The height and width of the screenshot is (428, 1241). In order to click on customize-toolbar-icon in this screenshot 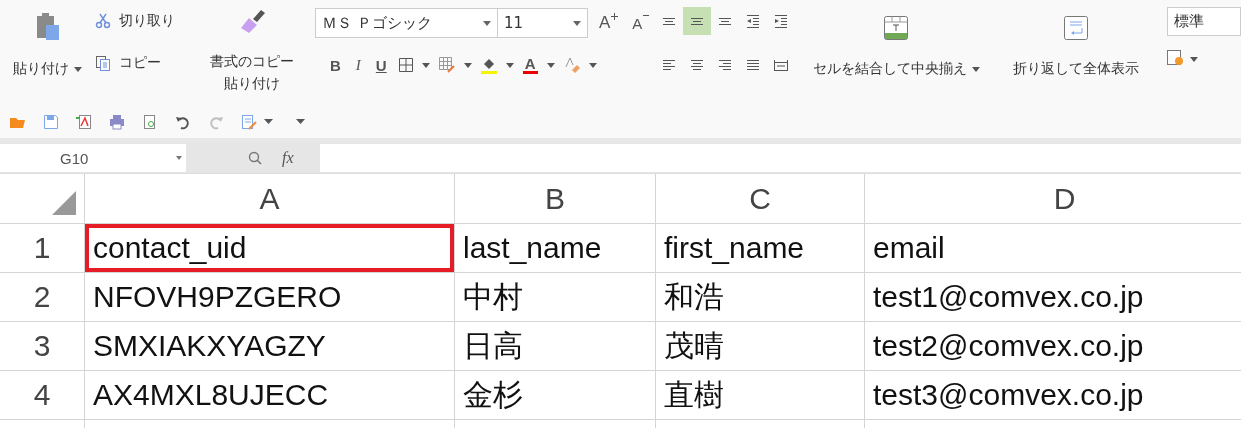, I will do `click(300, 121)`.